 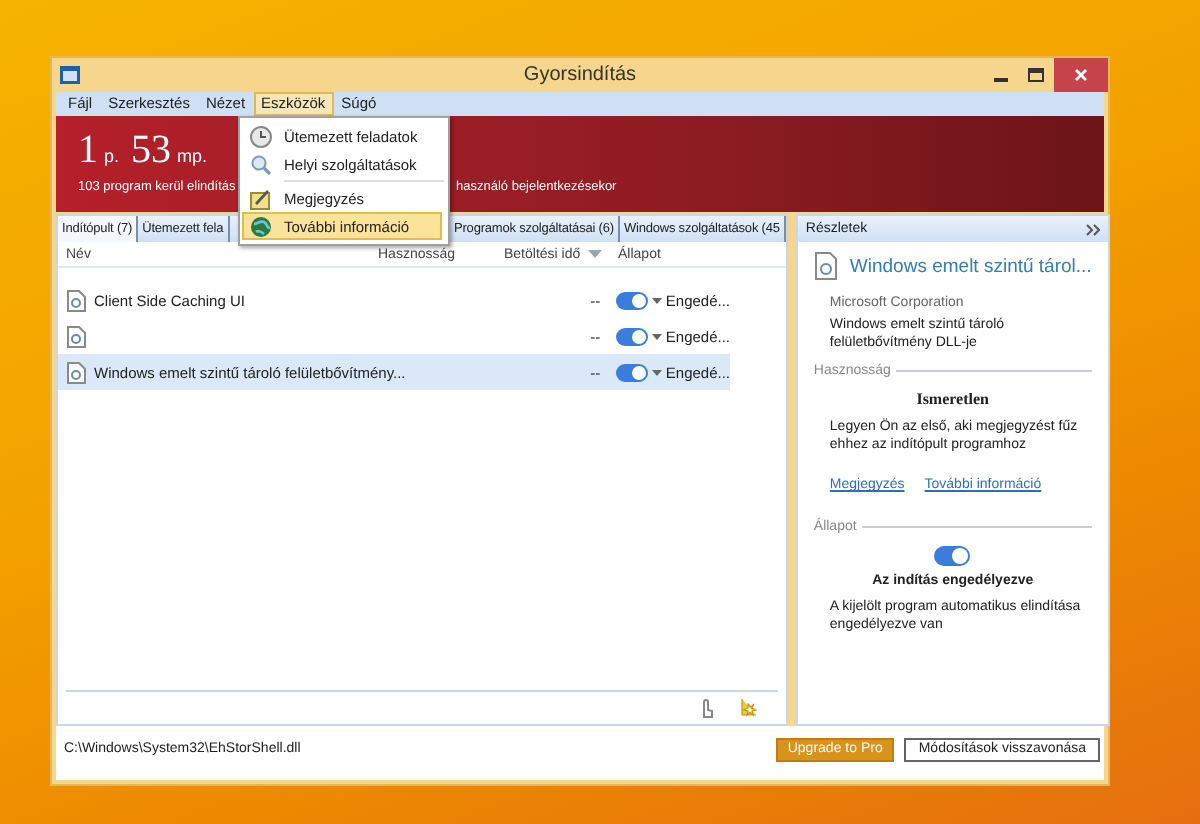 I want to click on globe-icon, so click(x=261, y=226).